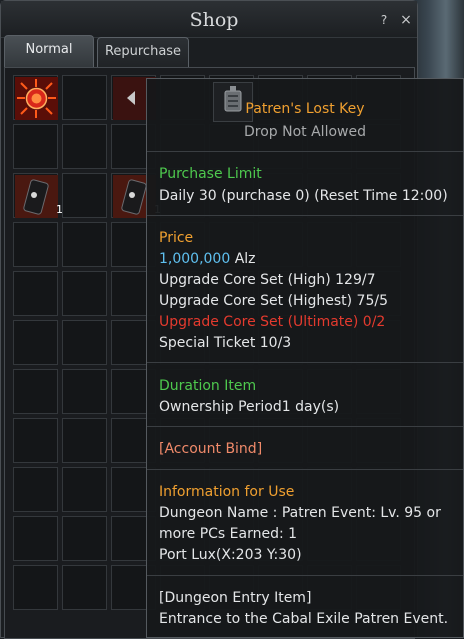  I want to click on purchase-limit-detail: Daily 30 (purchase 0) (Reset Time 12:00), so click(303, 196).